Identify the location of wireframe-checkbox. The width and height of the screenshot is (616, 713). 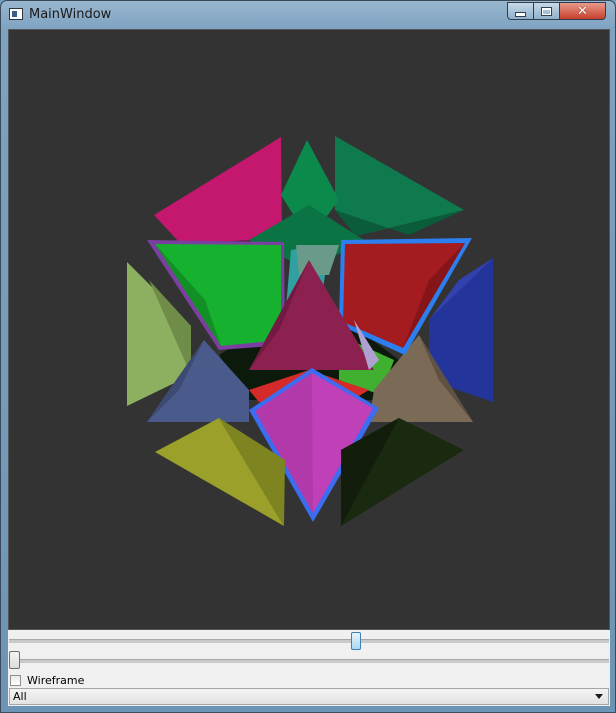
(15, 680).